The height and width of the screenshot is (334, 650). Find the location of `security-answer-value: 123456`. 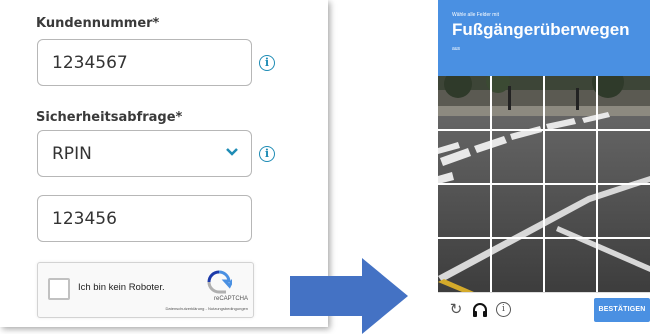

security-answer-value: 123456 is located at coordinates (84, 219).